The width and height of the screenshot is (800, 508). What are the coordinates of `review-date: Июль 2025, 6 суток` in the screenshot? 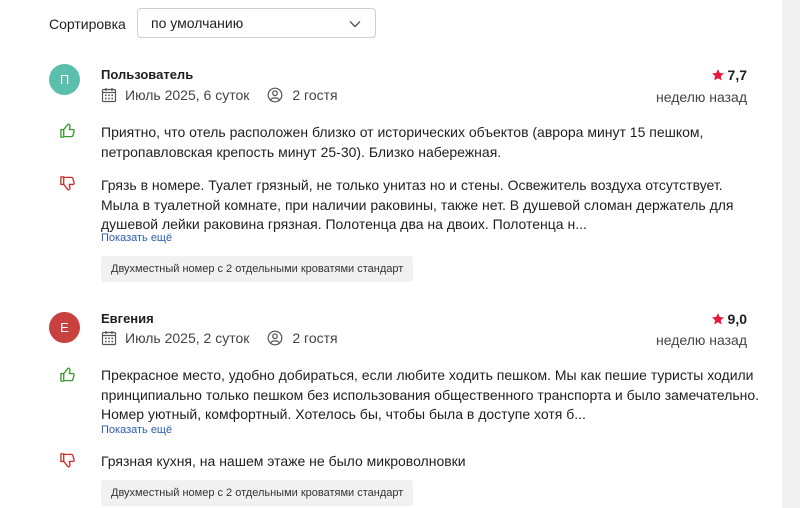 It's located at (187, 95).